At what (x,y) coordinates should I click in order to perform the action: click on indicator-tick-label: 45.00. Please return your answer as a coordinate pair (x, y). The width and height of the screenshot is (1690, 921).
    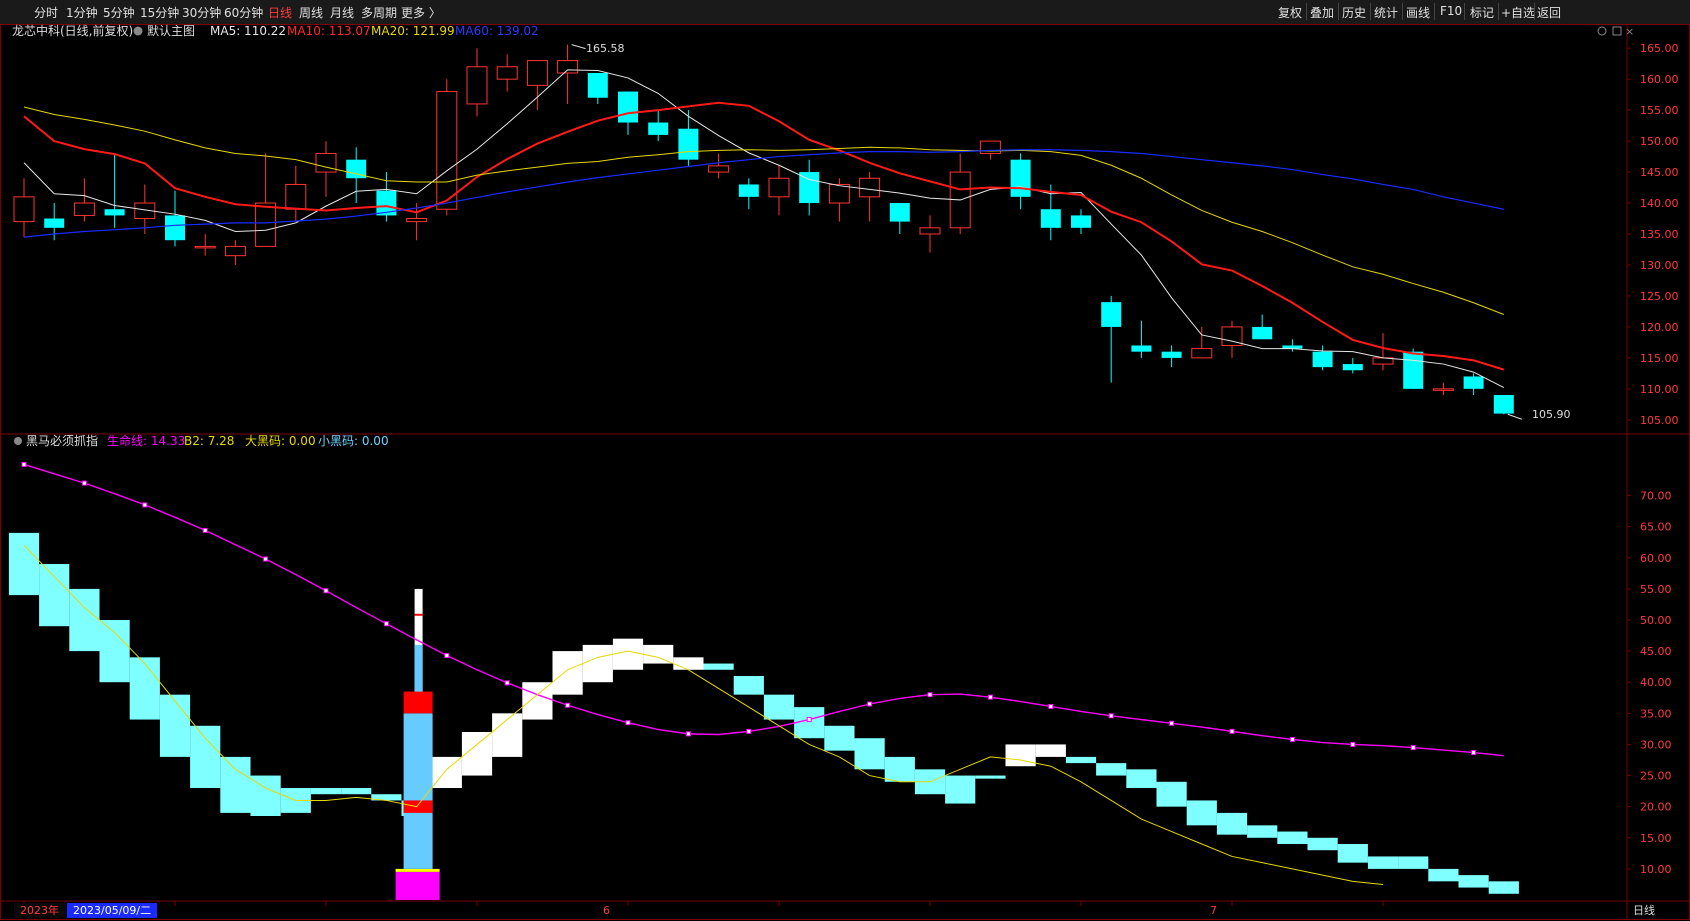
    Looking at the image, I should click on (1656, 651).